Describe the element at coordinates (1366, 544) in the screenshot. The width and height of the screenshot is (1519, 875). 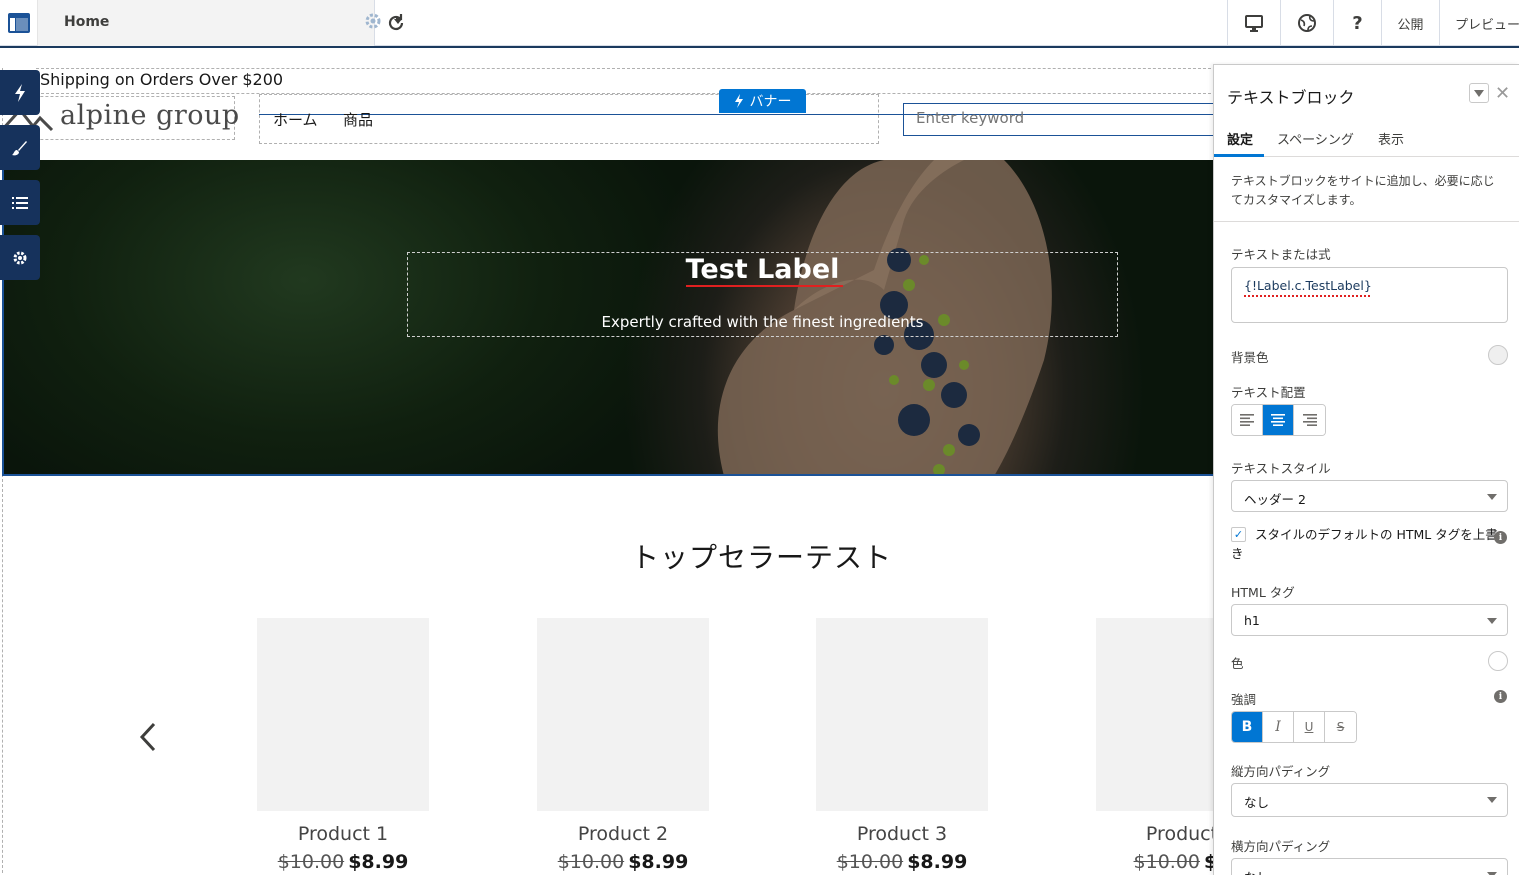
I see `override-html-label: スタイルのデフォルトの HTML タグを上書き` at that location.